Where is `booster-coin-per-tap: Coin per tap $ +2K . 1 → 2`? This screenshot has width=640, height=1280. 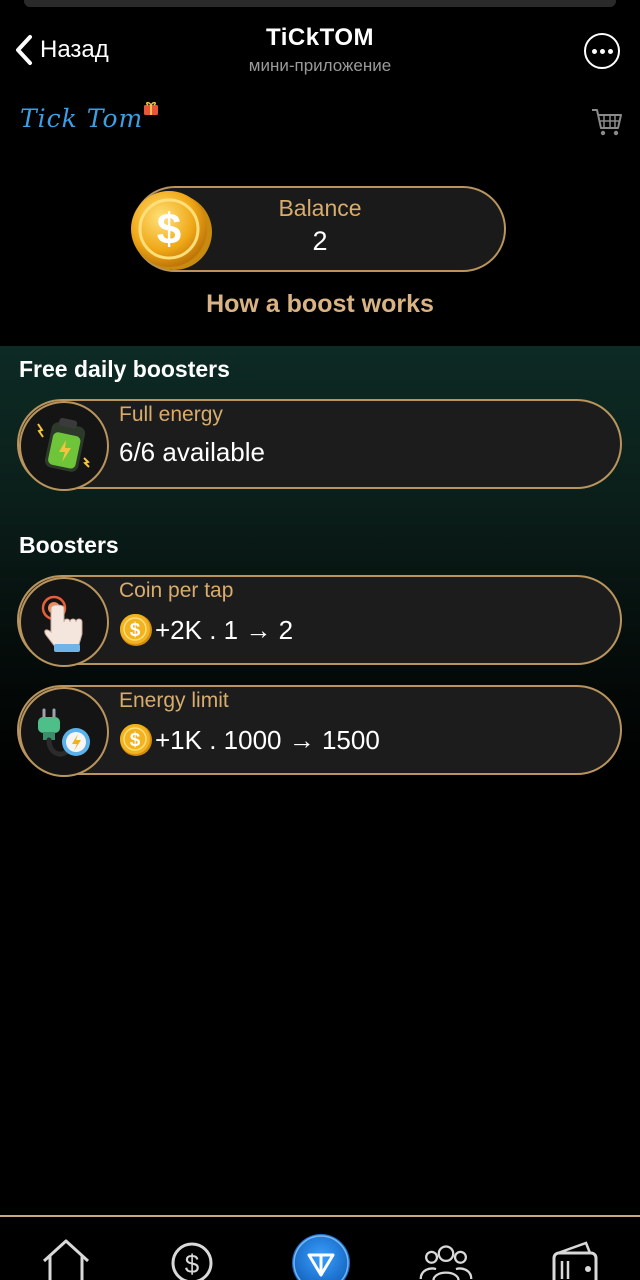
booster-coin-per-tap: Coin per tap $ +2K . 1 → 2 is located at coordinates (319, 621).